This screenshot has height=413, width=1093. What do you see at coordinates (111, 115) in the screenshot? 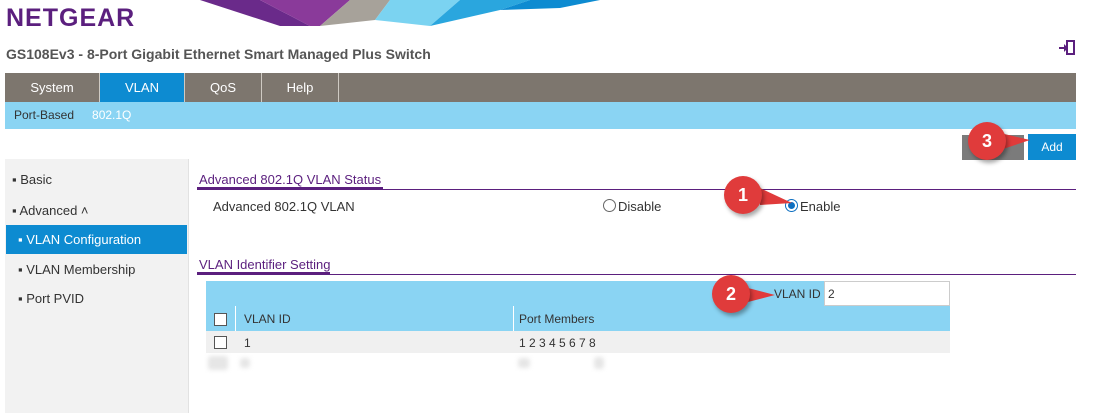
I see `subtab-802-1q: 802.1Q` at bounding box center [111, 115].